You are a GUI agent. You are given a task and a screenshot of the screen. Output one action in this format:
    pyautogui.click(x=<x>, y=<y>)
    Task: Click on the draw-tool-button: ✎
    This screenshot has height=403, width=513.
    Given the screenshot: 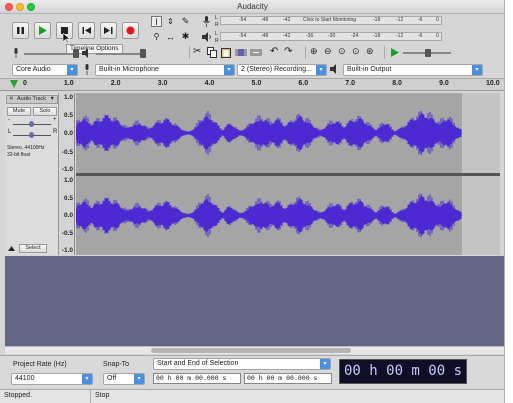 What is the action you would take?
    pyautogui.click(x=185, y=21)
    